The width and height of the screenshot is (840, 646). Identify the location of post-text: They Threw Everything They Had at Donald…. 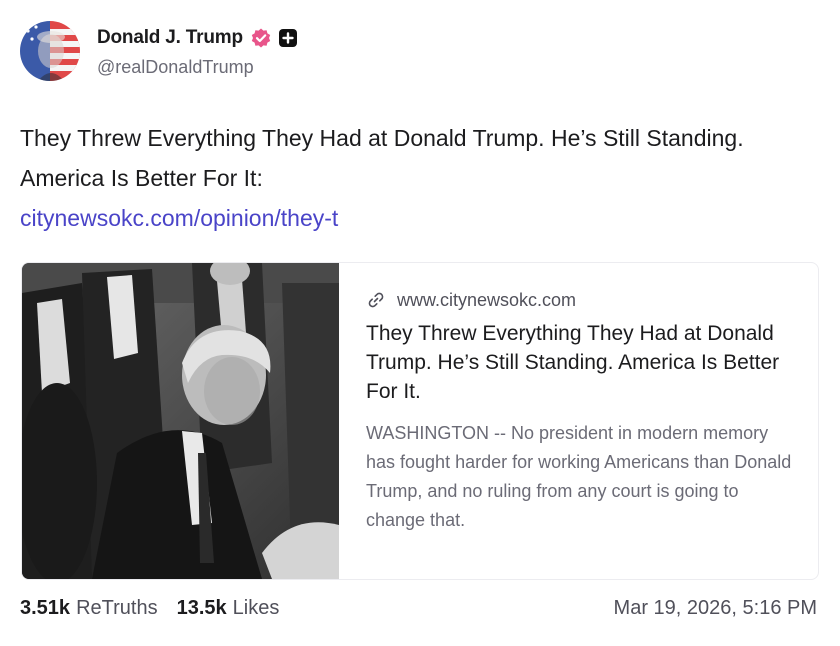
(382, 158).